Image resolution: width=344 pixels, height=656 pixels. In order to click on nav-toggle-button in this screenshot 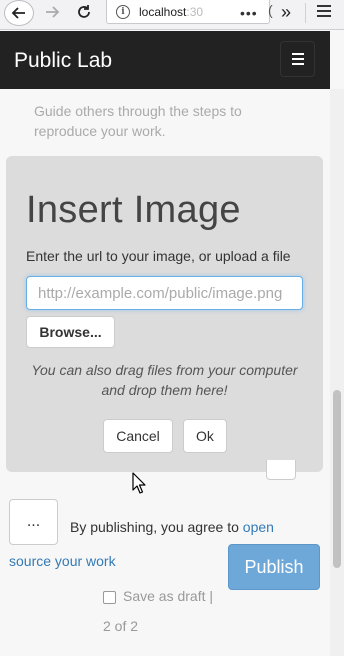, I will do `click(297, 59)`.